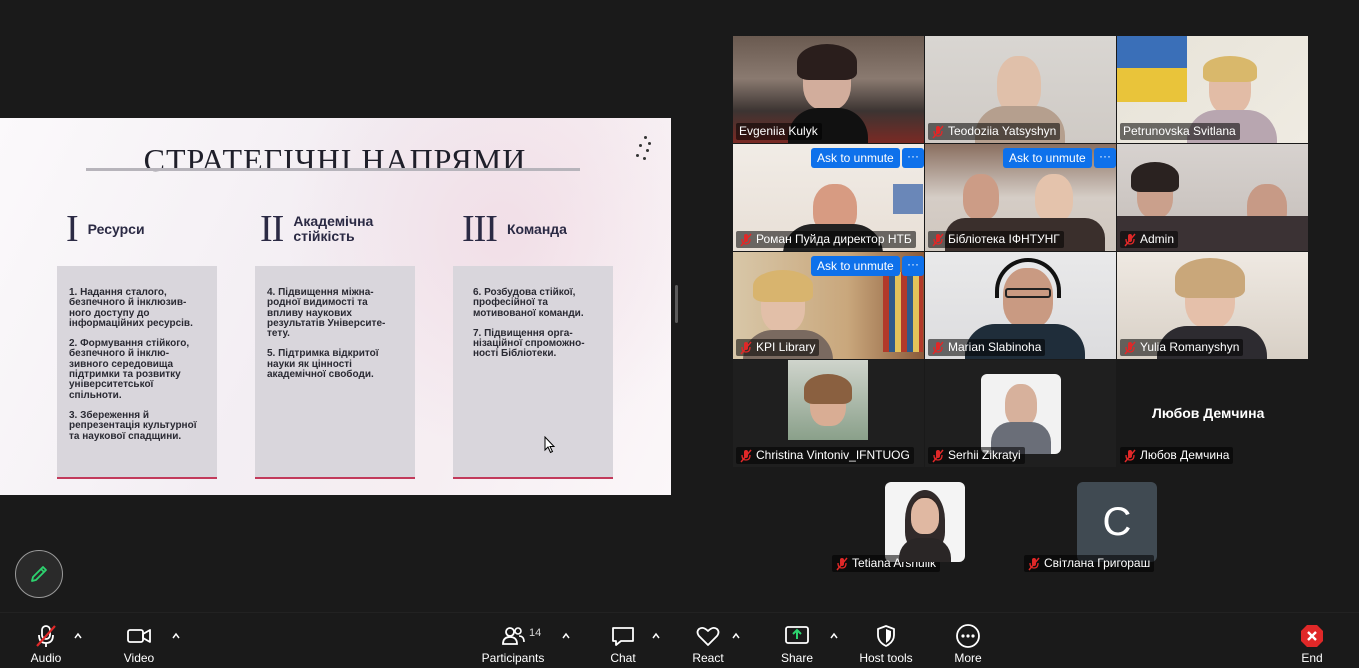 The height and width of the screenshot is (668, 1359). What do you see at coordinates (1185, 455) in the screenshot?
I see `participant-name: Любов Демчина` at bounding box center [1185, 455].